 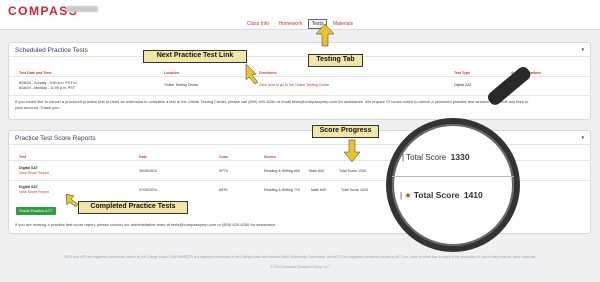 What do you see at coordinates (72, 200) in the screenshot?
I see `arrow-completed` at bounding box center [72, 200].